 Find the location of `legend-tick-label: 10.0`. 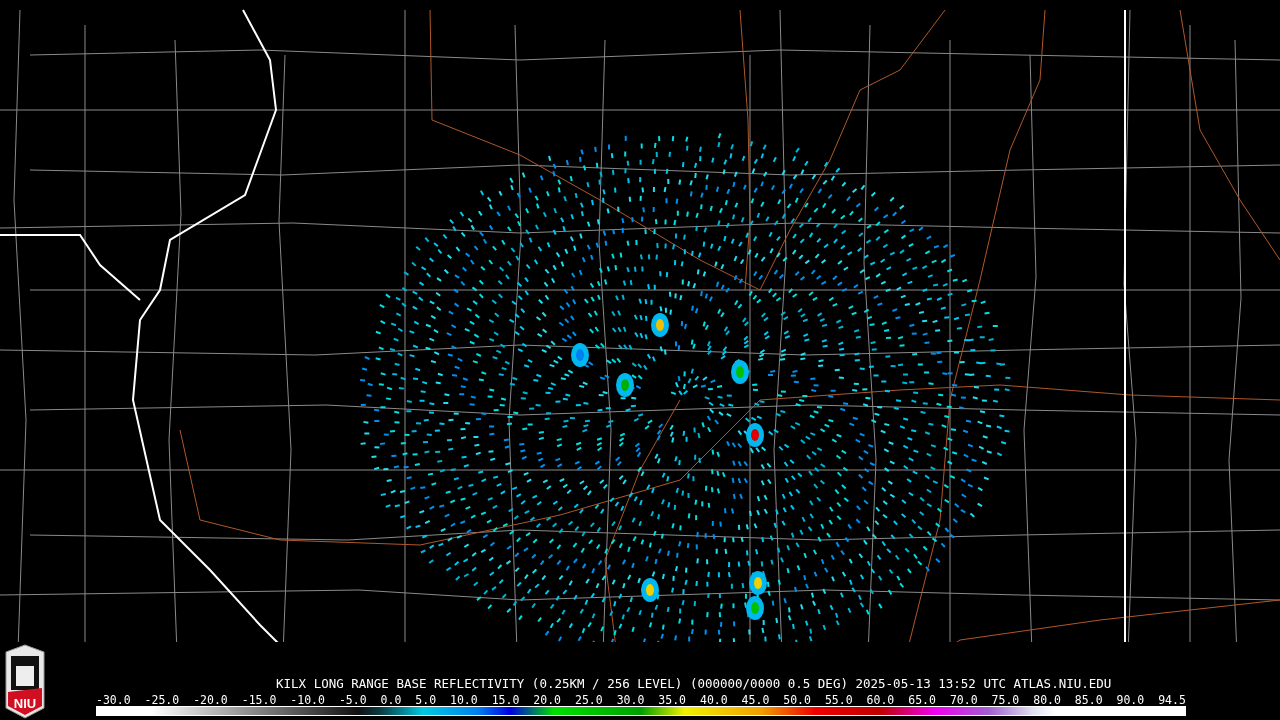

legend-tick-label: 10.0 is located at coordinates (464, 700).